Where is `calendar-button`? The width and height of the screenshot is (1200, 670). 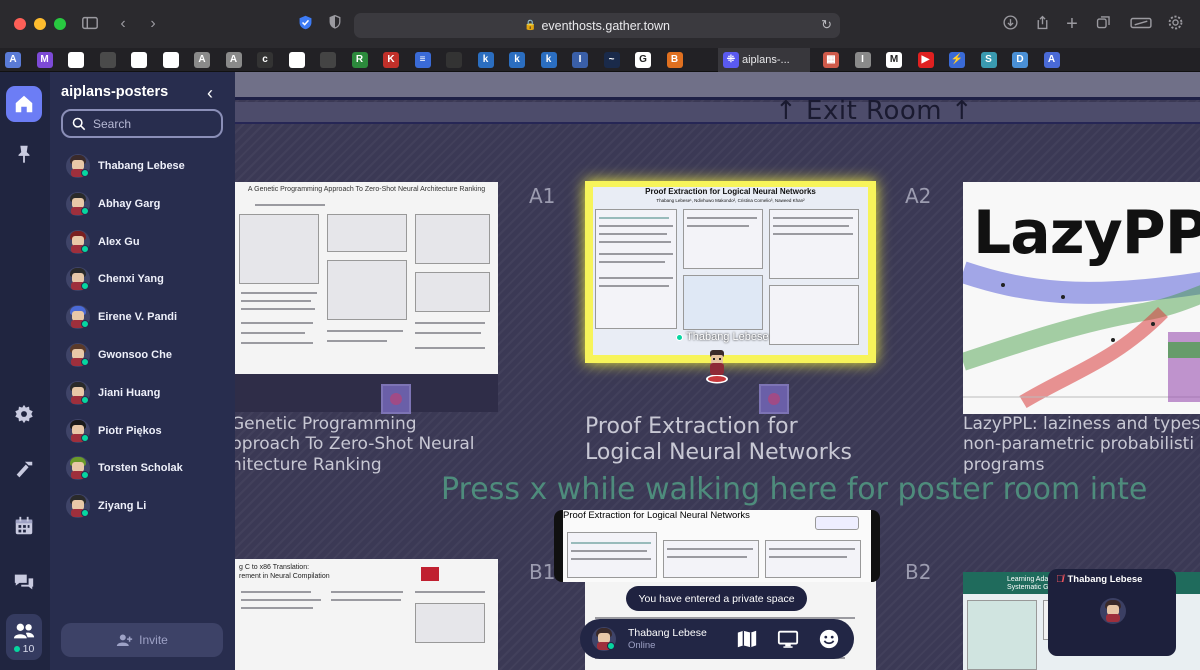 calendar-button is located at coordinates (24, 526).